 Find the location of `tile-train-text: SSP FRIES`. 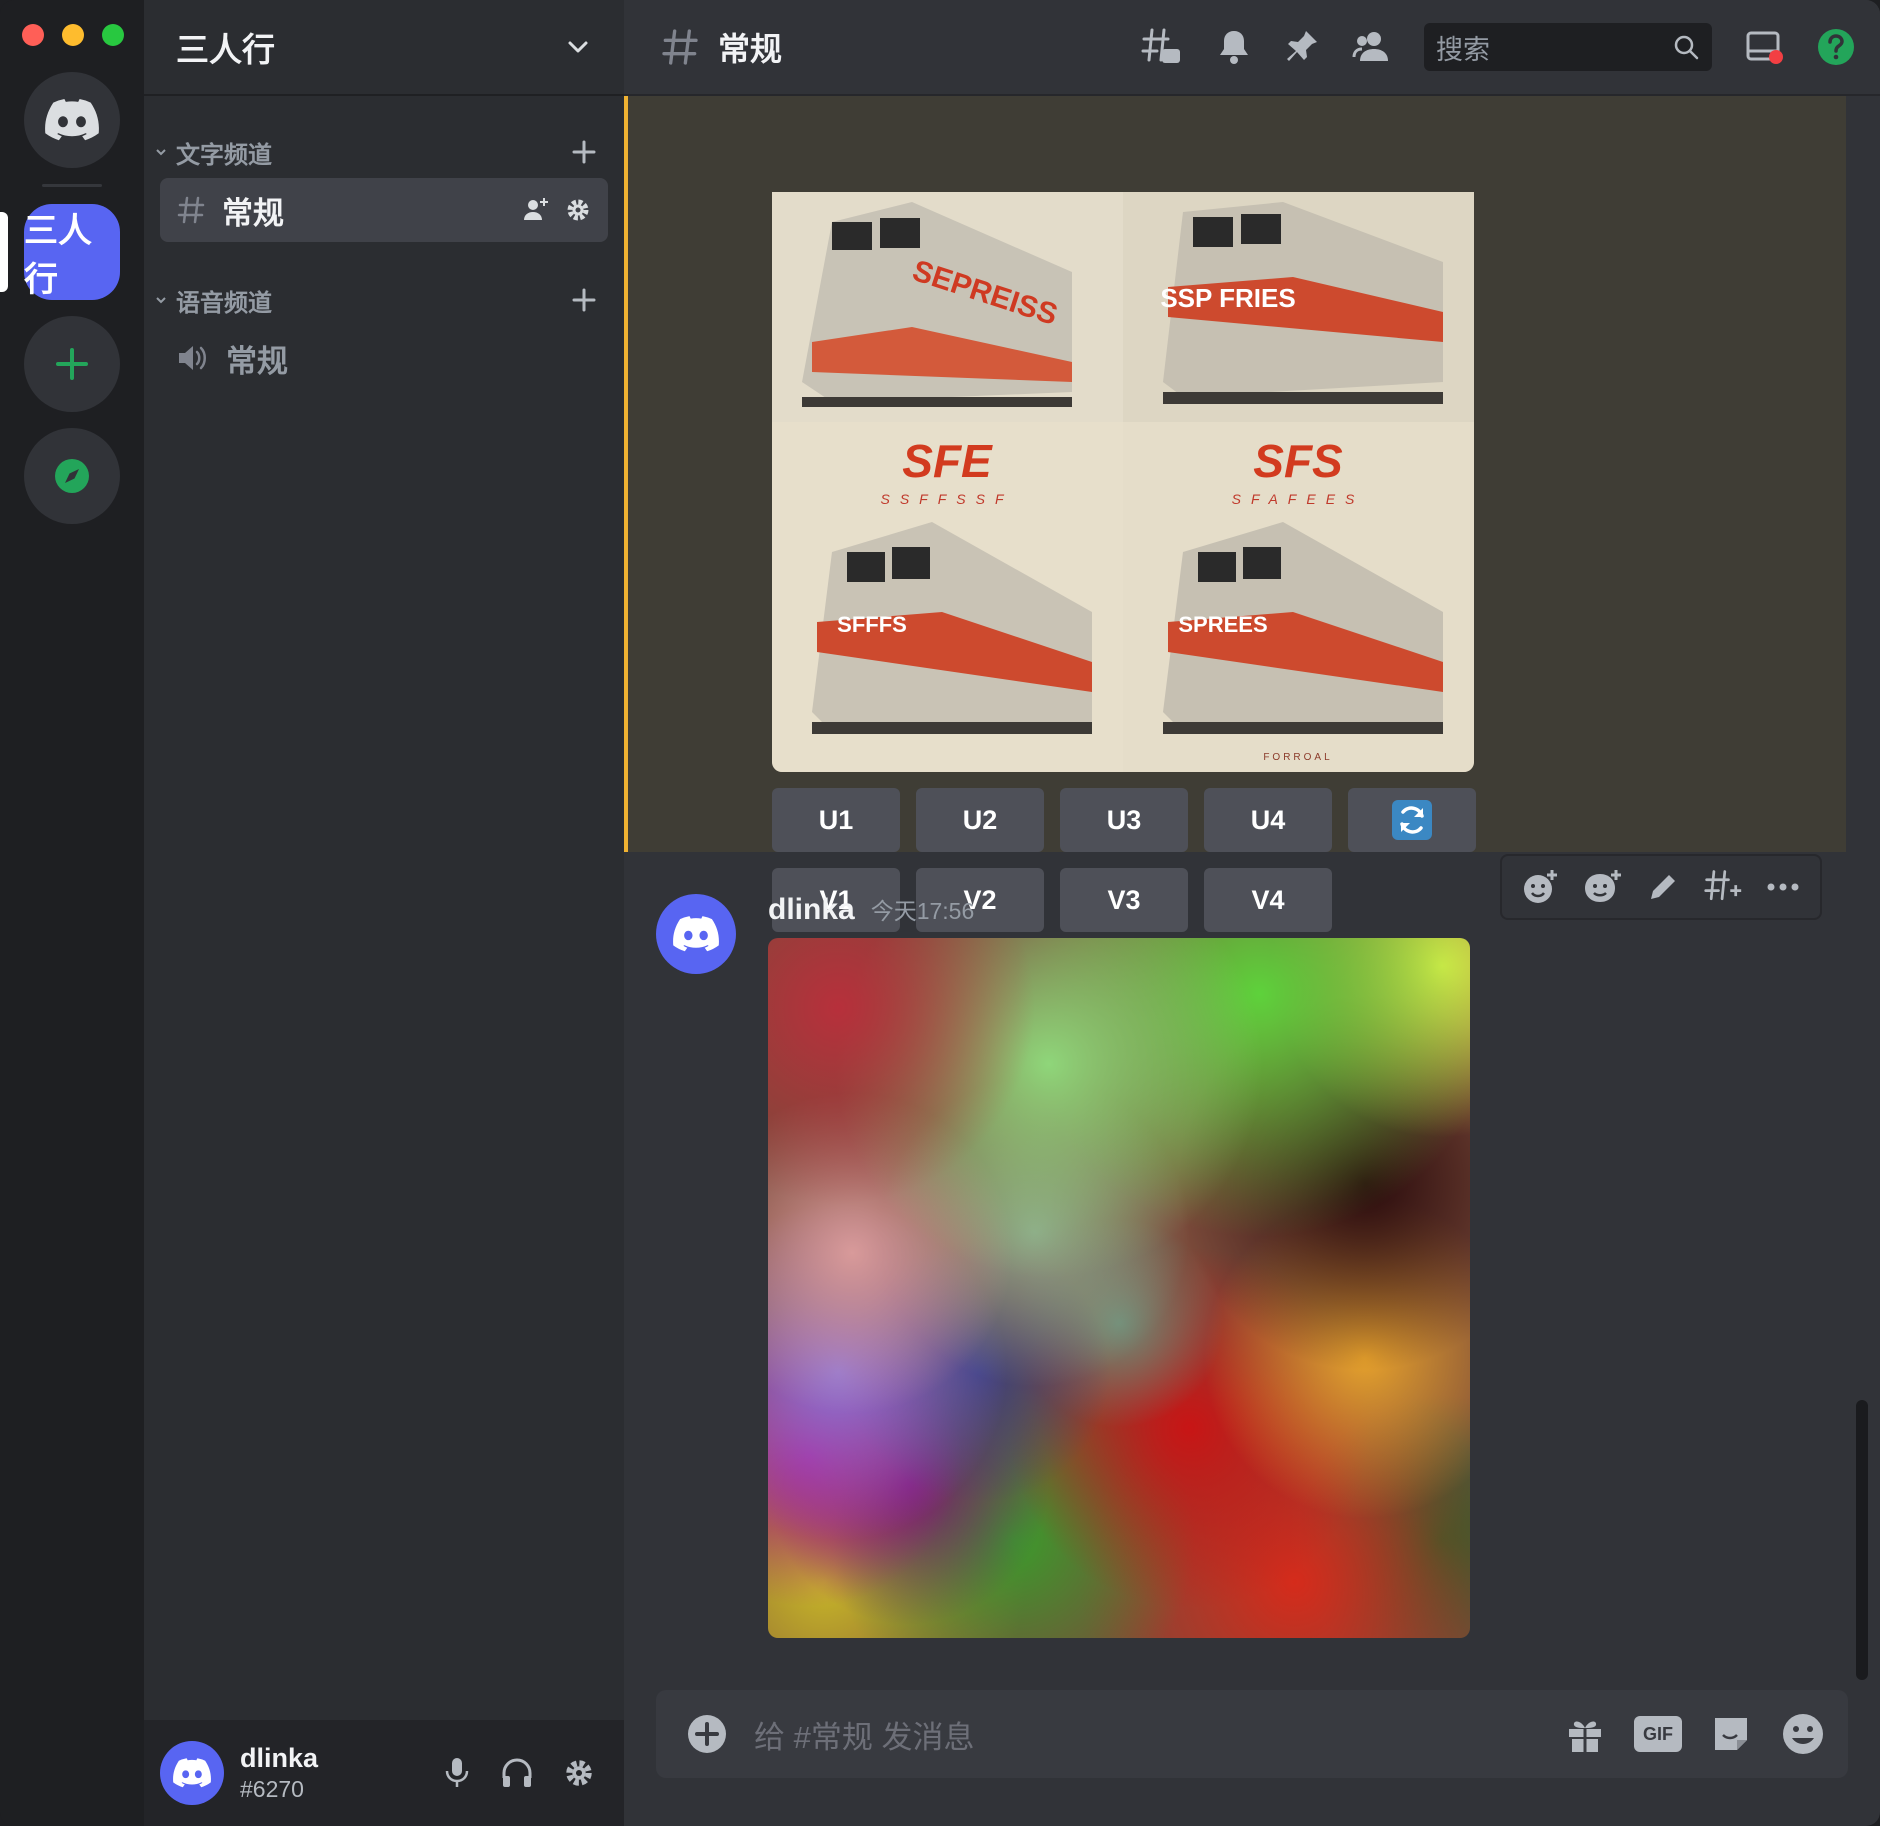

tile-train-text: SSP FRIES is located at coordinates (1227, 298).